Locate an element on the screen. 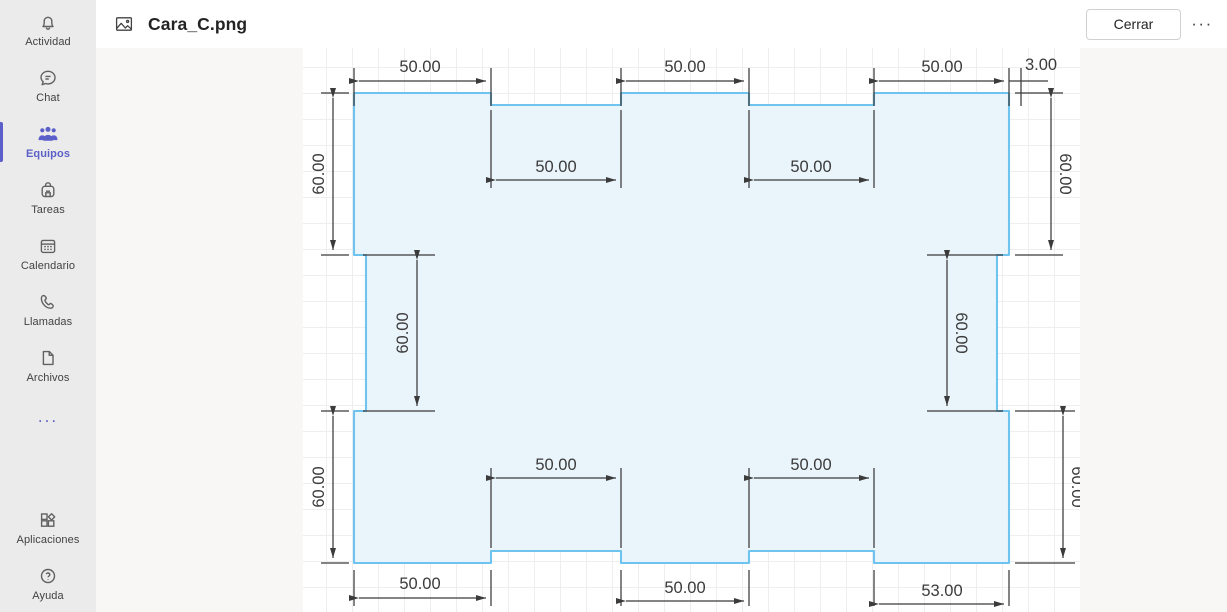 This screenshot has height=612, width=1227. page-title: Cara_C.png is located at coordinates (198, 23).